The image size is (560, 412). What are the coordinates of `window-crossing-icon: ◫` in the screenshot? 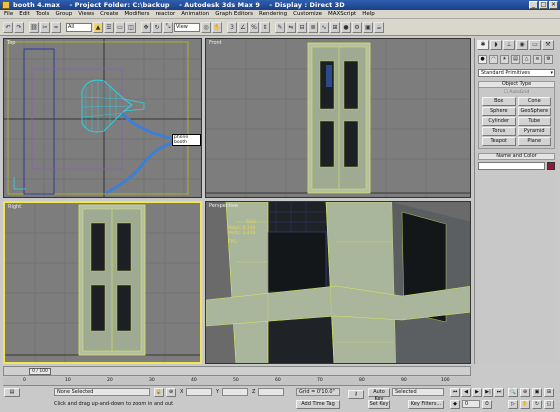 It's located at (131, 27).